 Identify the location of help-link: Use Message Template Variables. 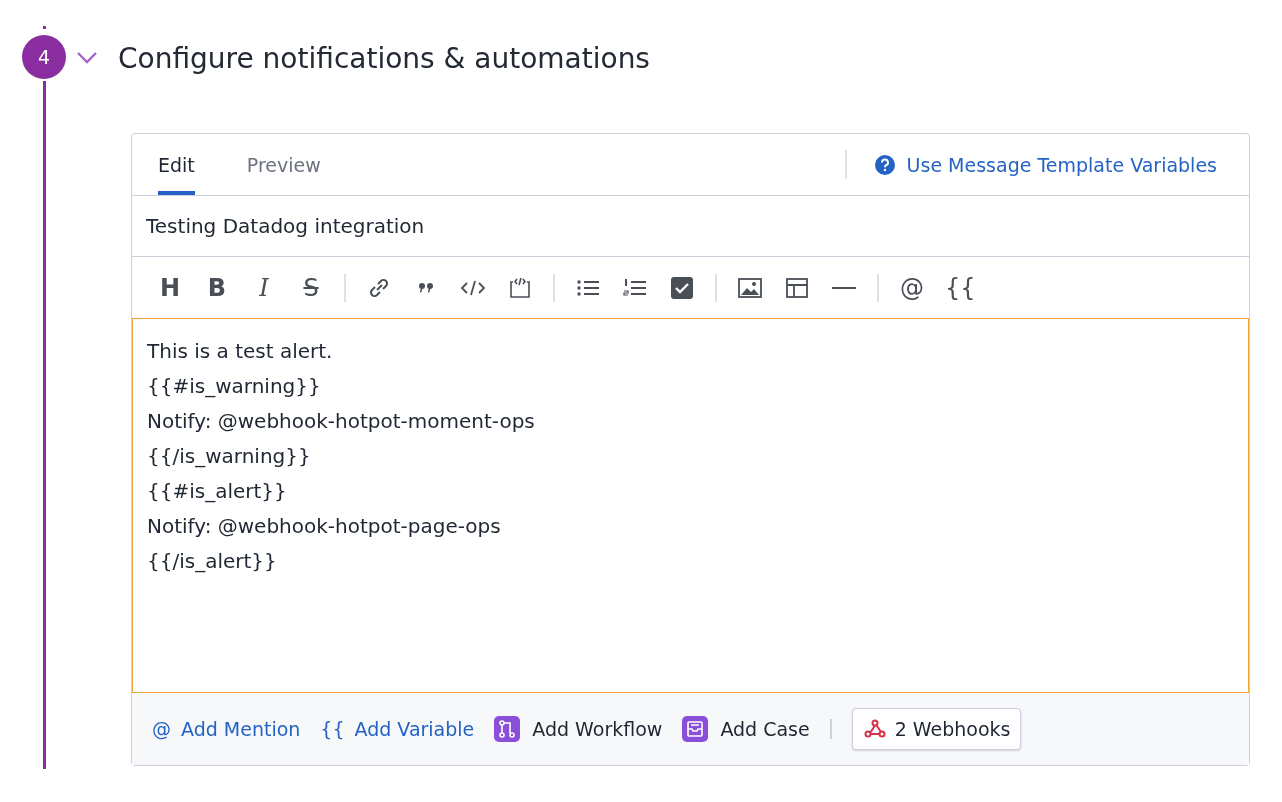
(1061, 164).